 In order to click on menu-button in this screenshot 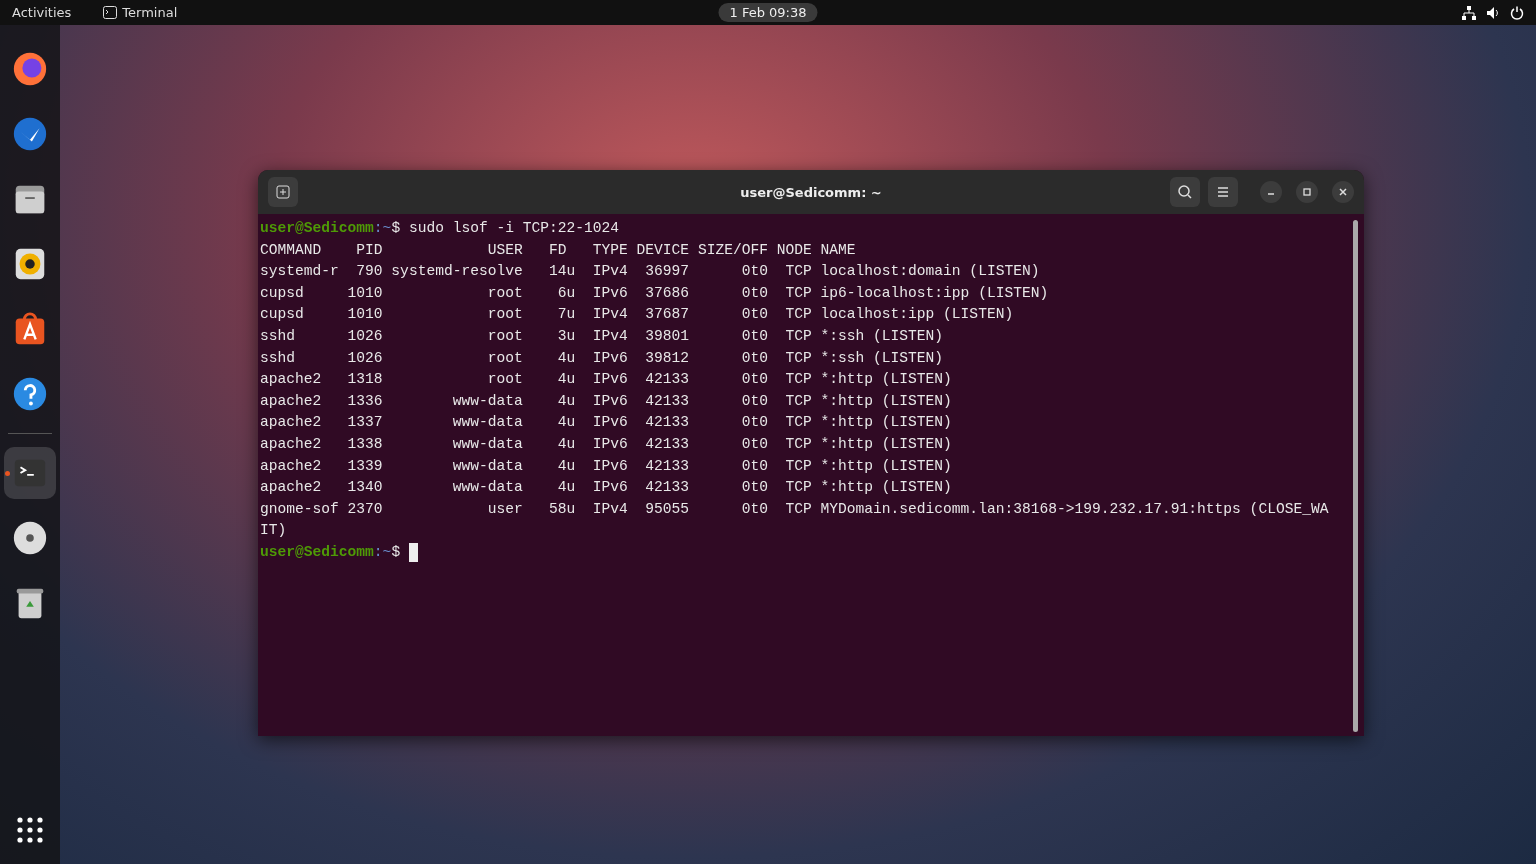, I will do `click(1223, 192)`.